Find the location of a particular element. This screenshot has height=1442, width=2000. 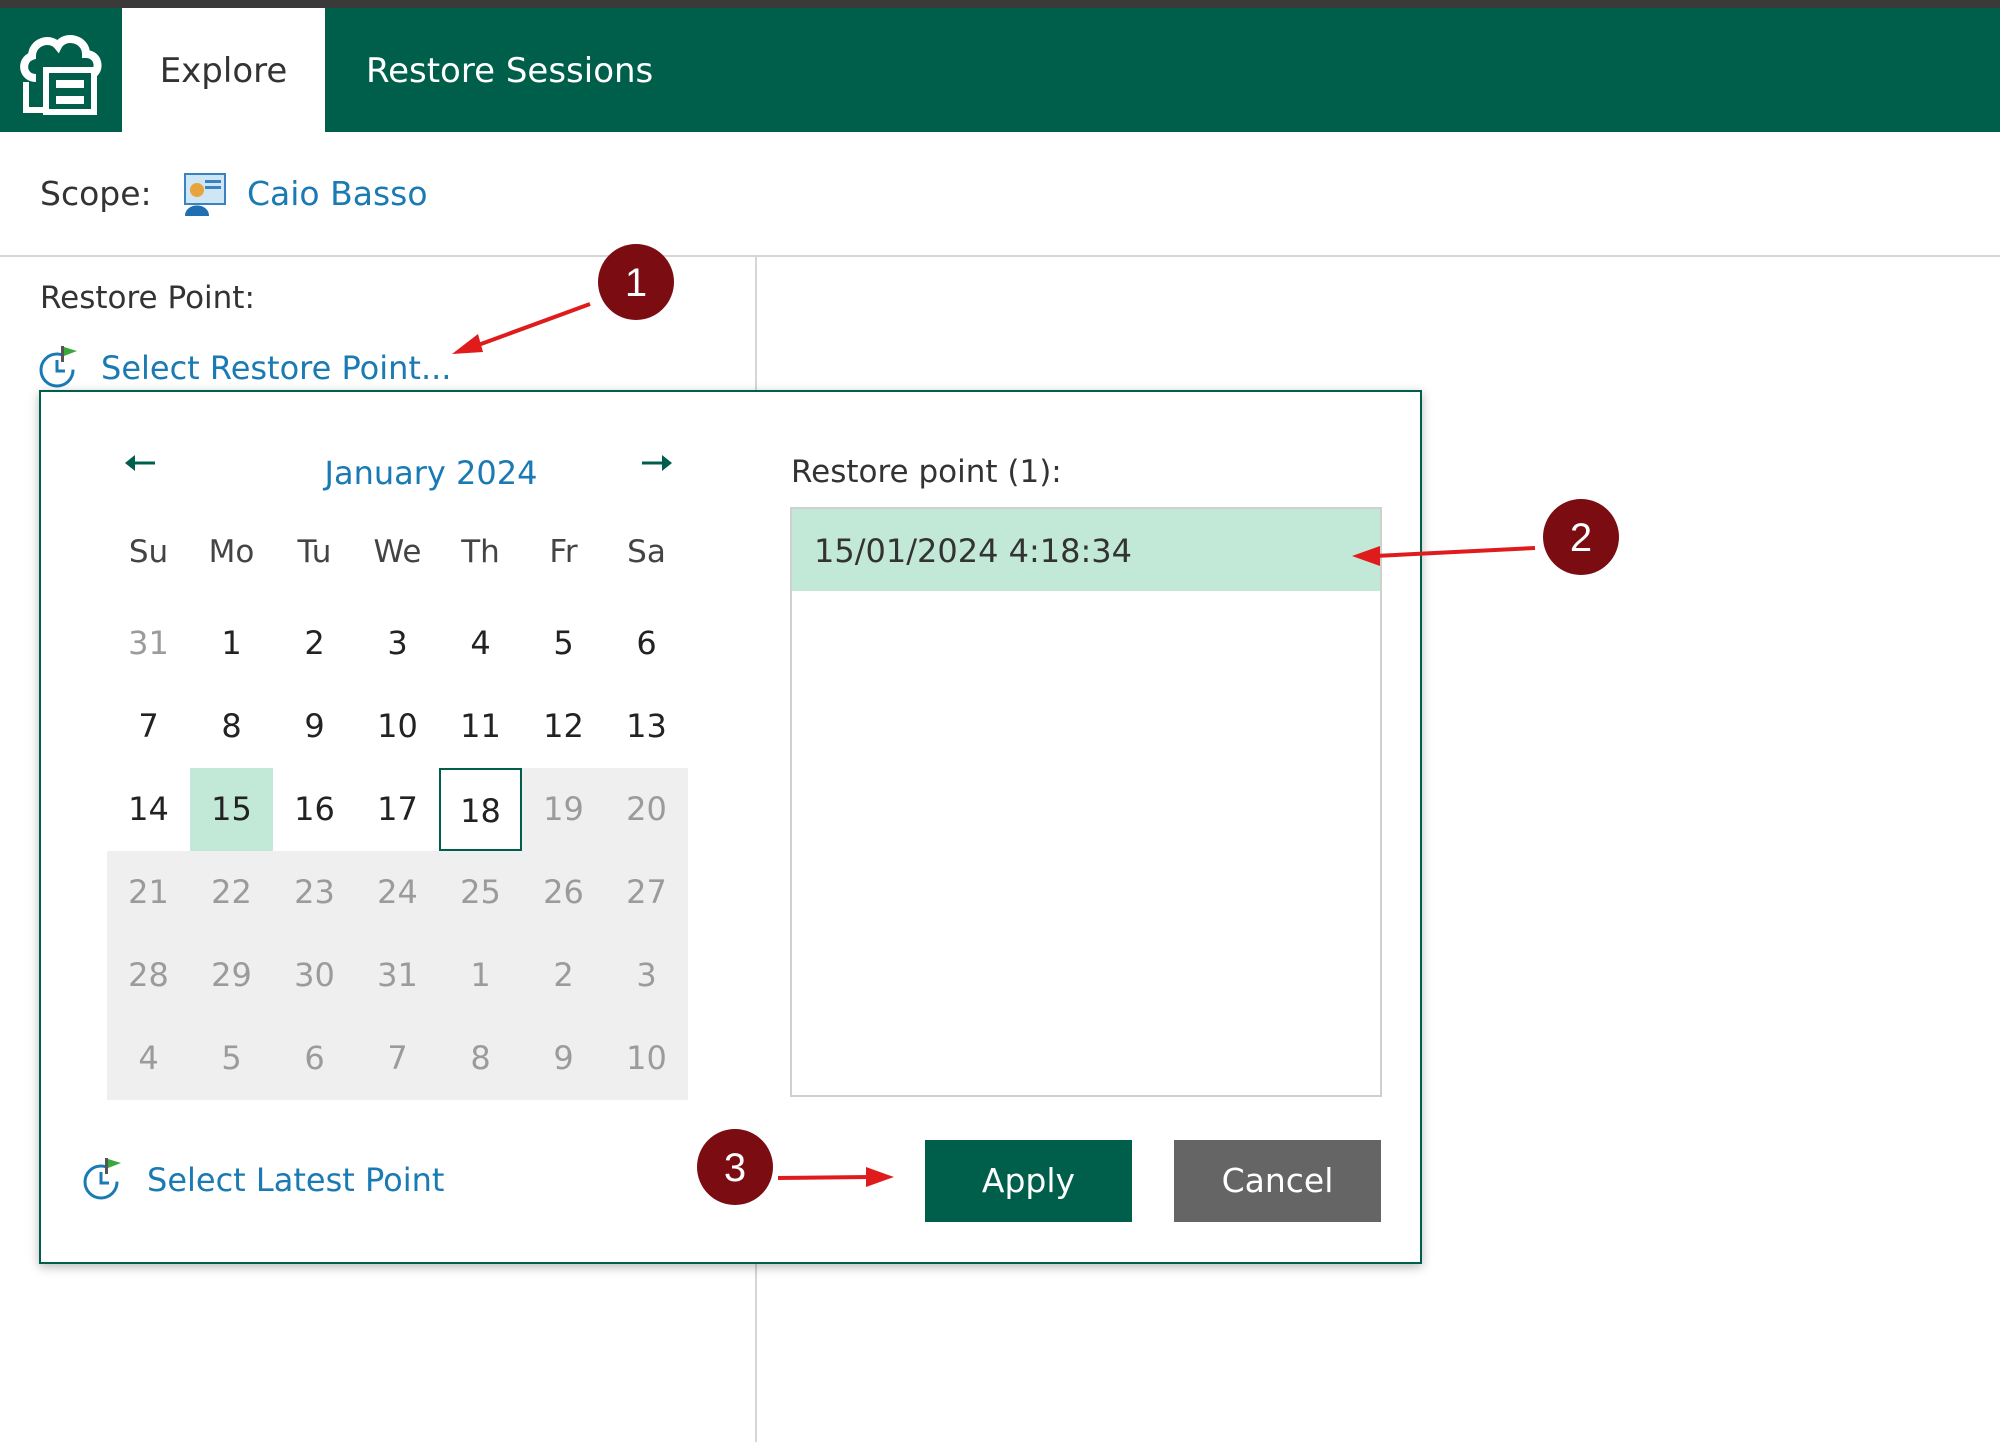

arrow-right-icon is located at coordinates (656, 463).